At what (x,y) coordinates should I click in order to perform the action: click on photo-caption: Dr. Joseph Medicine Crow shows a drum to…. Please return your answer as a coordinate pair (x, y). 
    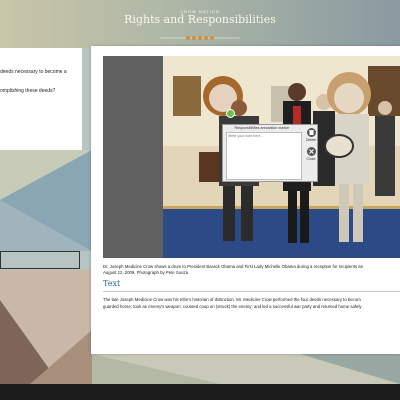
    Looking at the image, I should click on (233, 270).